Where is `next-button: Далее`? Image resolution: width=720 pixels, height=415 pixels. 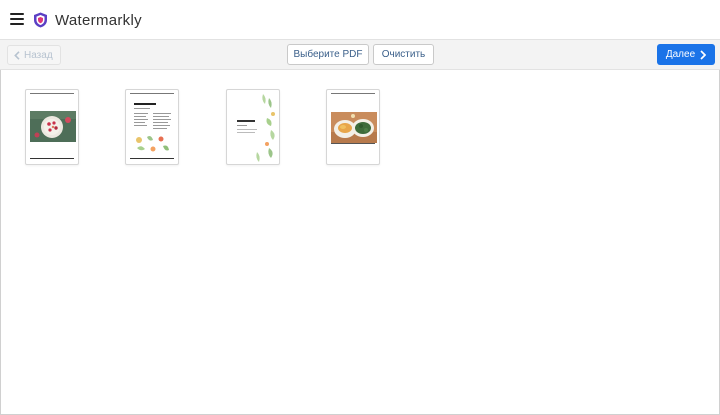
next-button: Далее is located at coordinates (686, 54).